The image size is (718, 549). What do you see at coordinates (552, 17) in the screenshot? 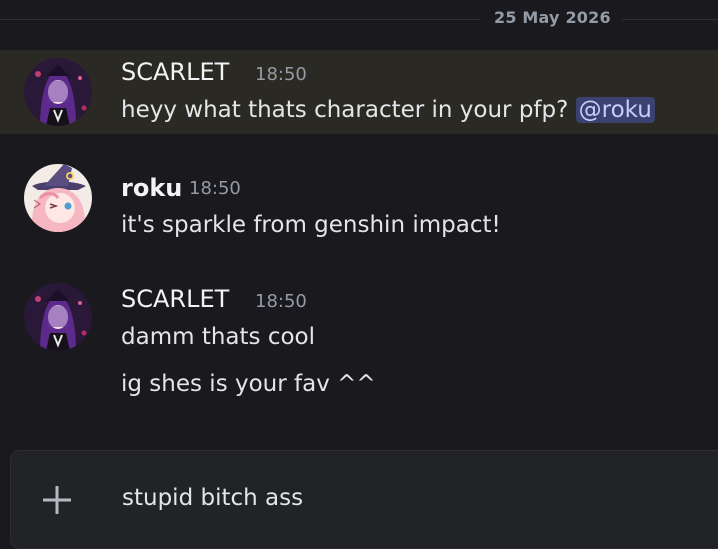
I see `date-label: 25 May 2026` at bounding box center [552, 17].